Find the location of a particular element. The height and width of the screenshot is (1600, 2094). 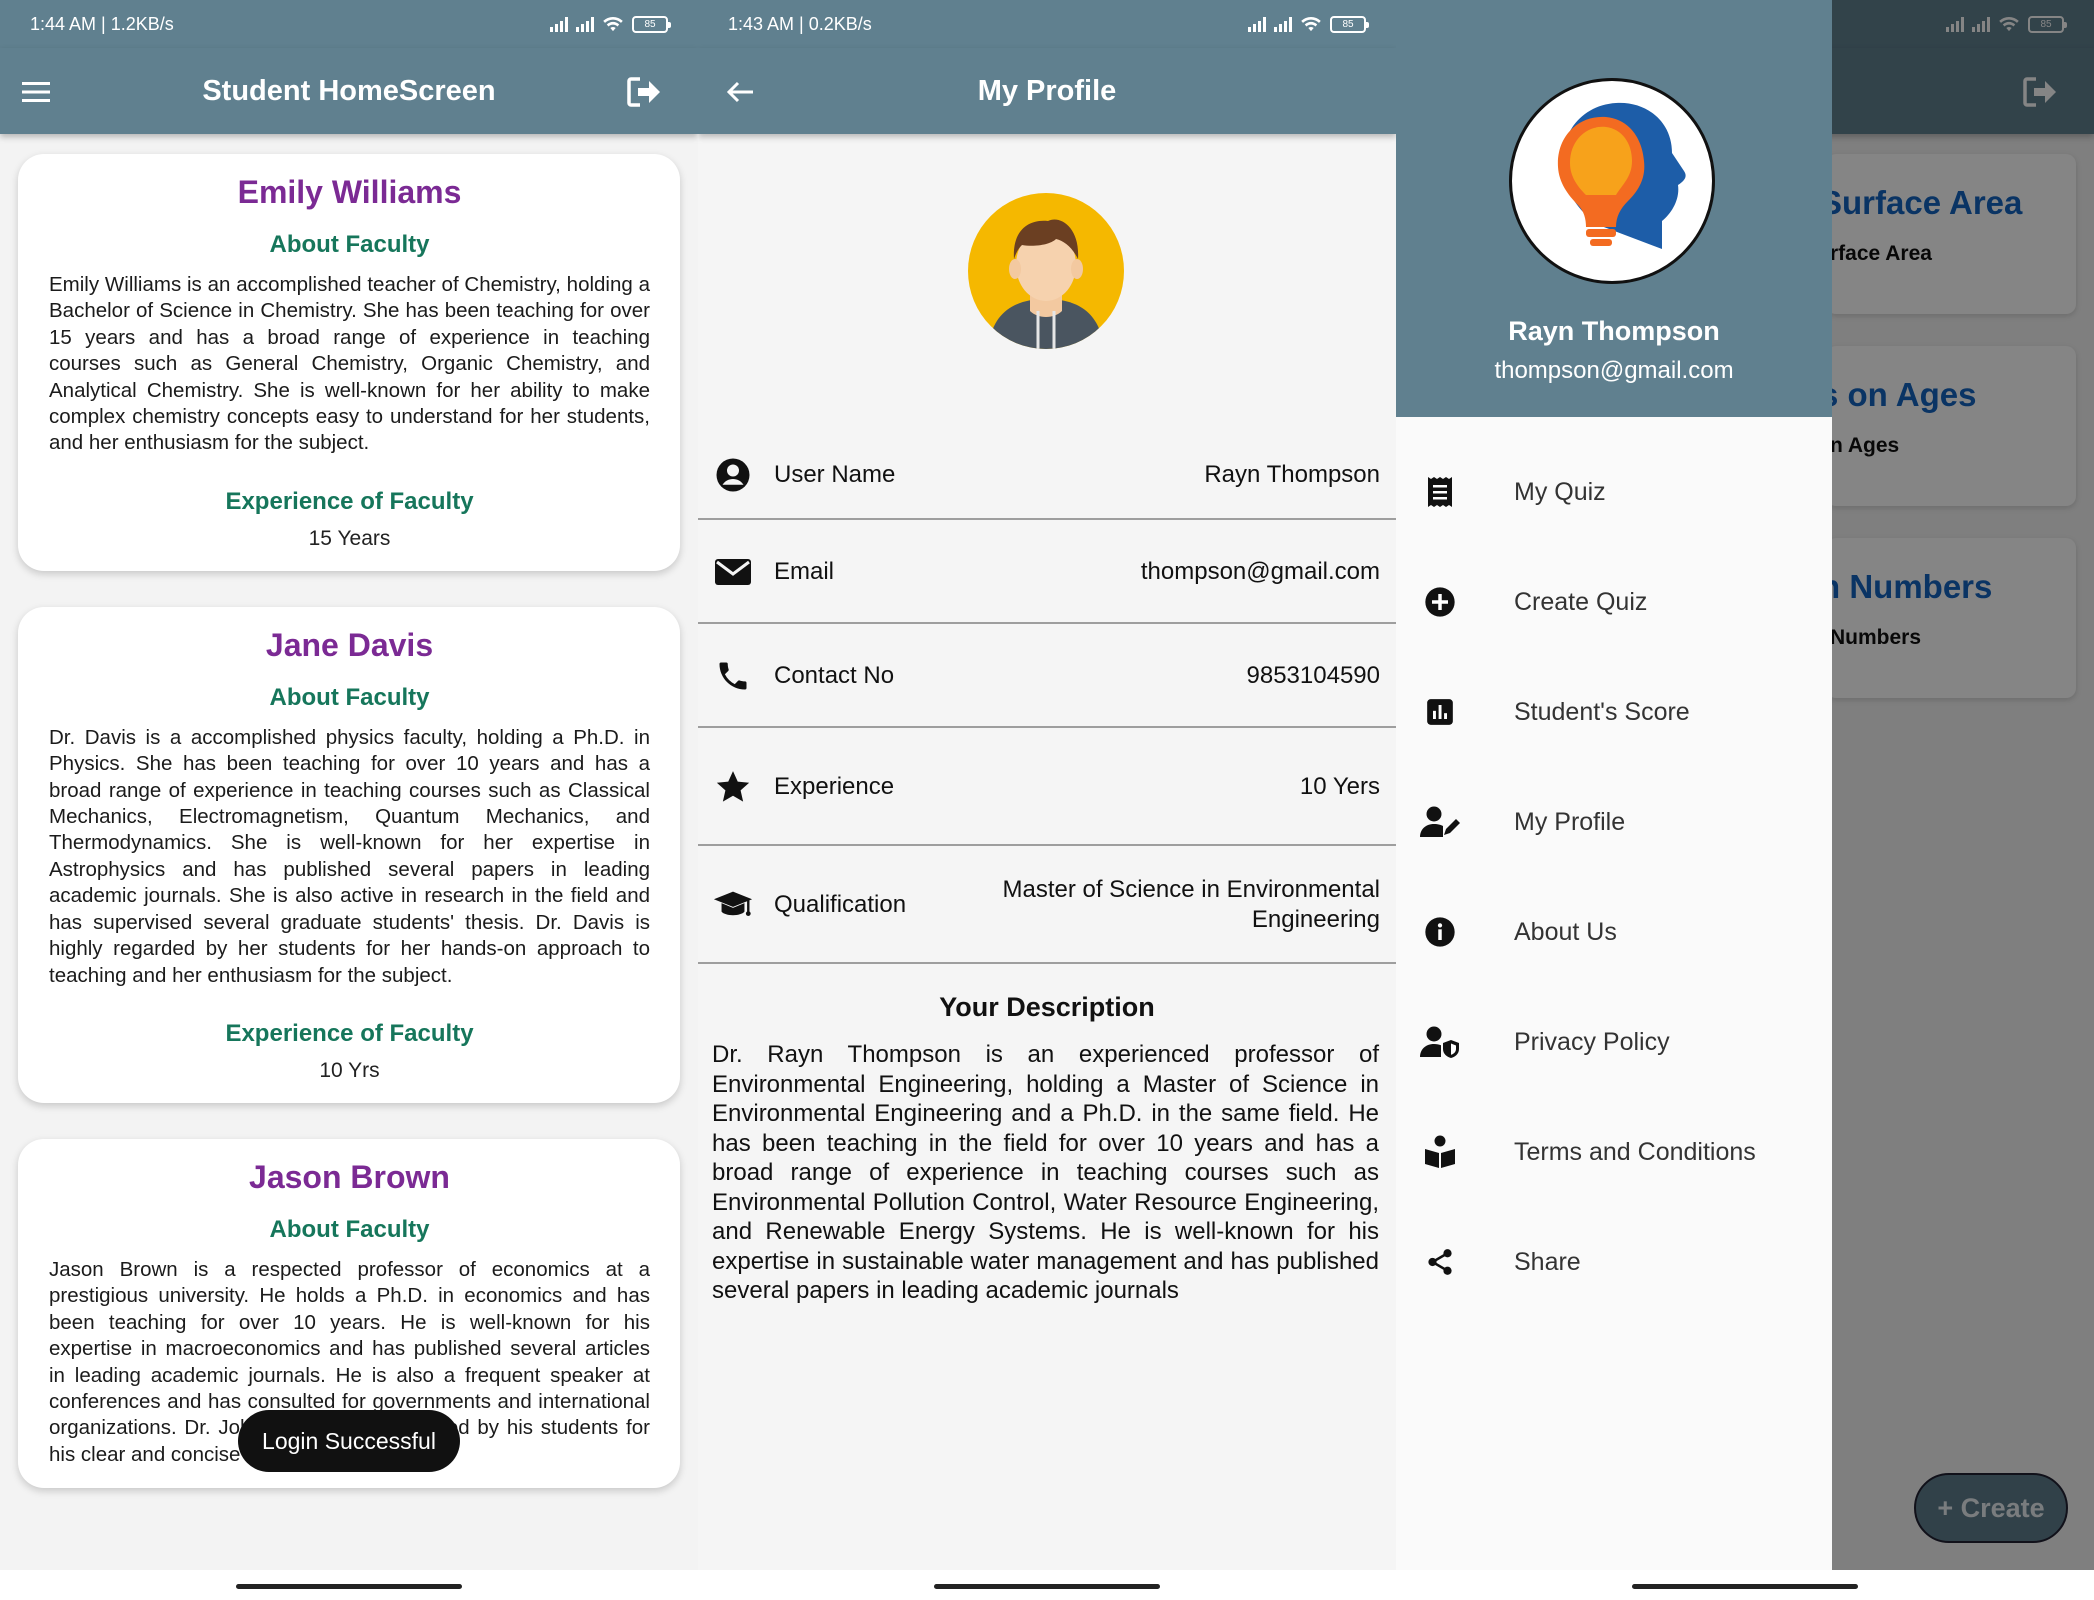

status-bar: 1:43 AM | 0.2KB/s 85 is located at coordinates (1047, 24).